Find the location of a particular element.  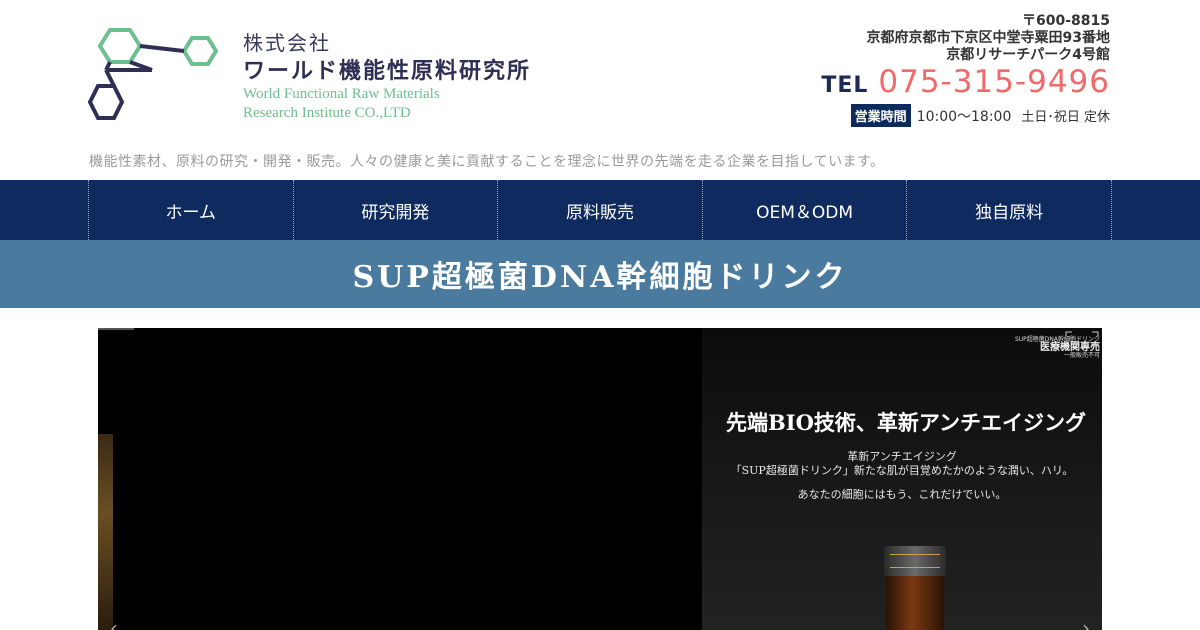

hero-subline-2: 「SUP超極菌ドリンク」新たな肌が目覚めたかのような潤い、ハリ。 is located at coordinates (902, 470).